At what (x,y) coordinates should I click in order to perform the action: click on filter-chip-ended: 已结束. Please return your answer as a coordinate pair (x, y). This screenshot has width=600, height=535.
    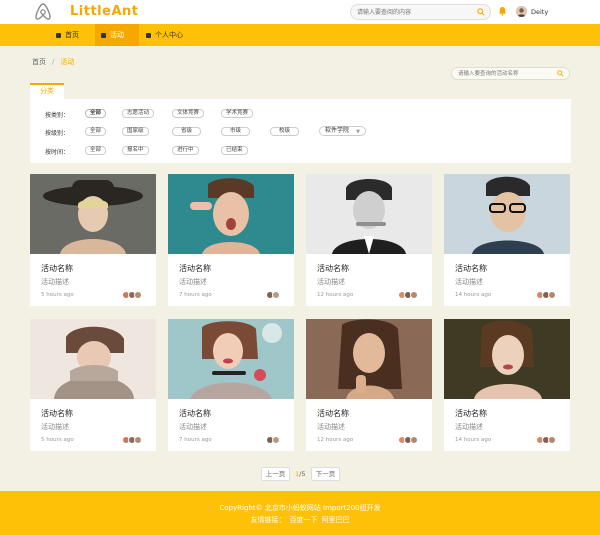
    Looking at the image, I should click on (234, 150).